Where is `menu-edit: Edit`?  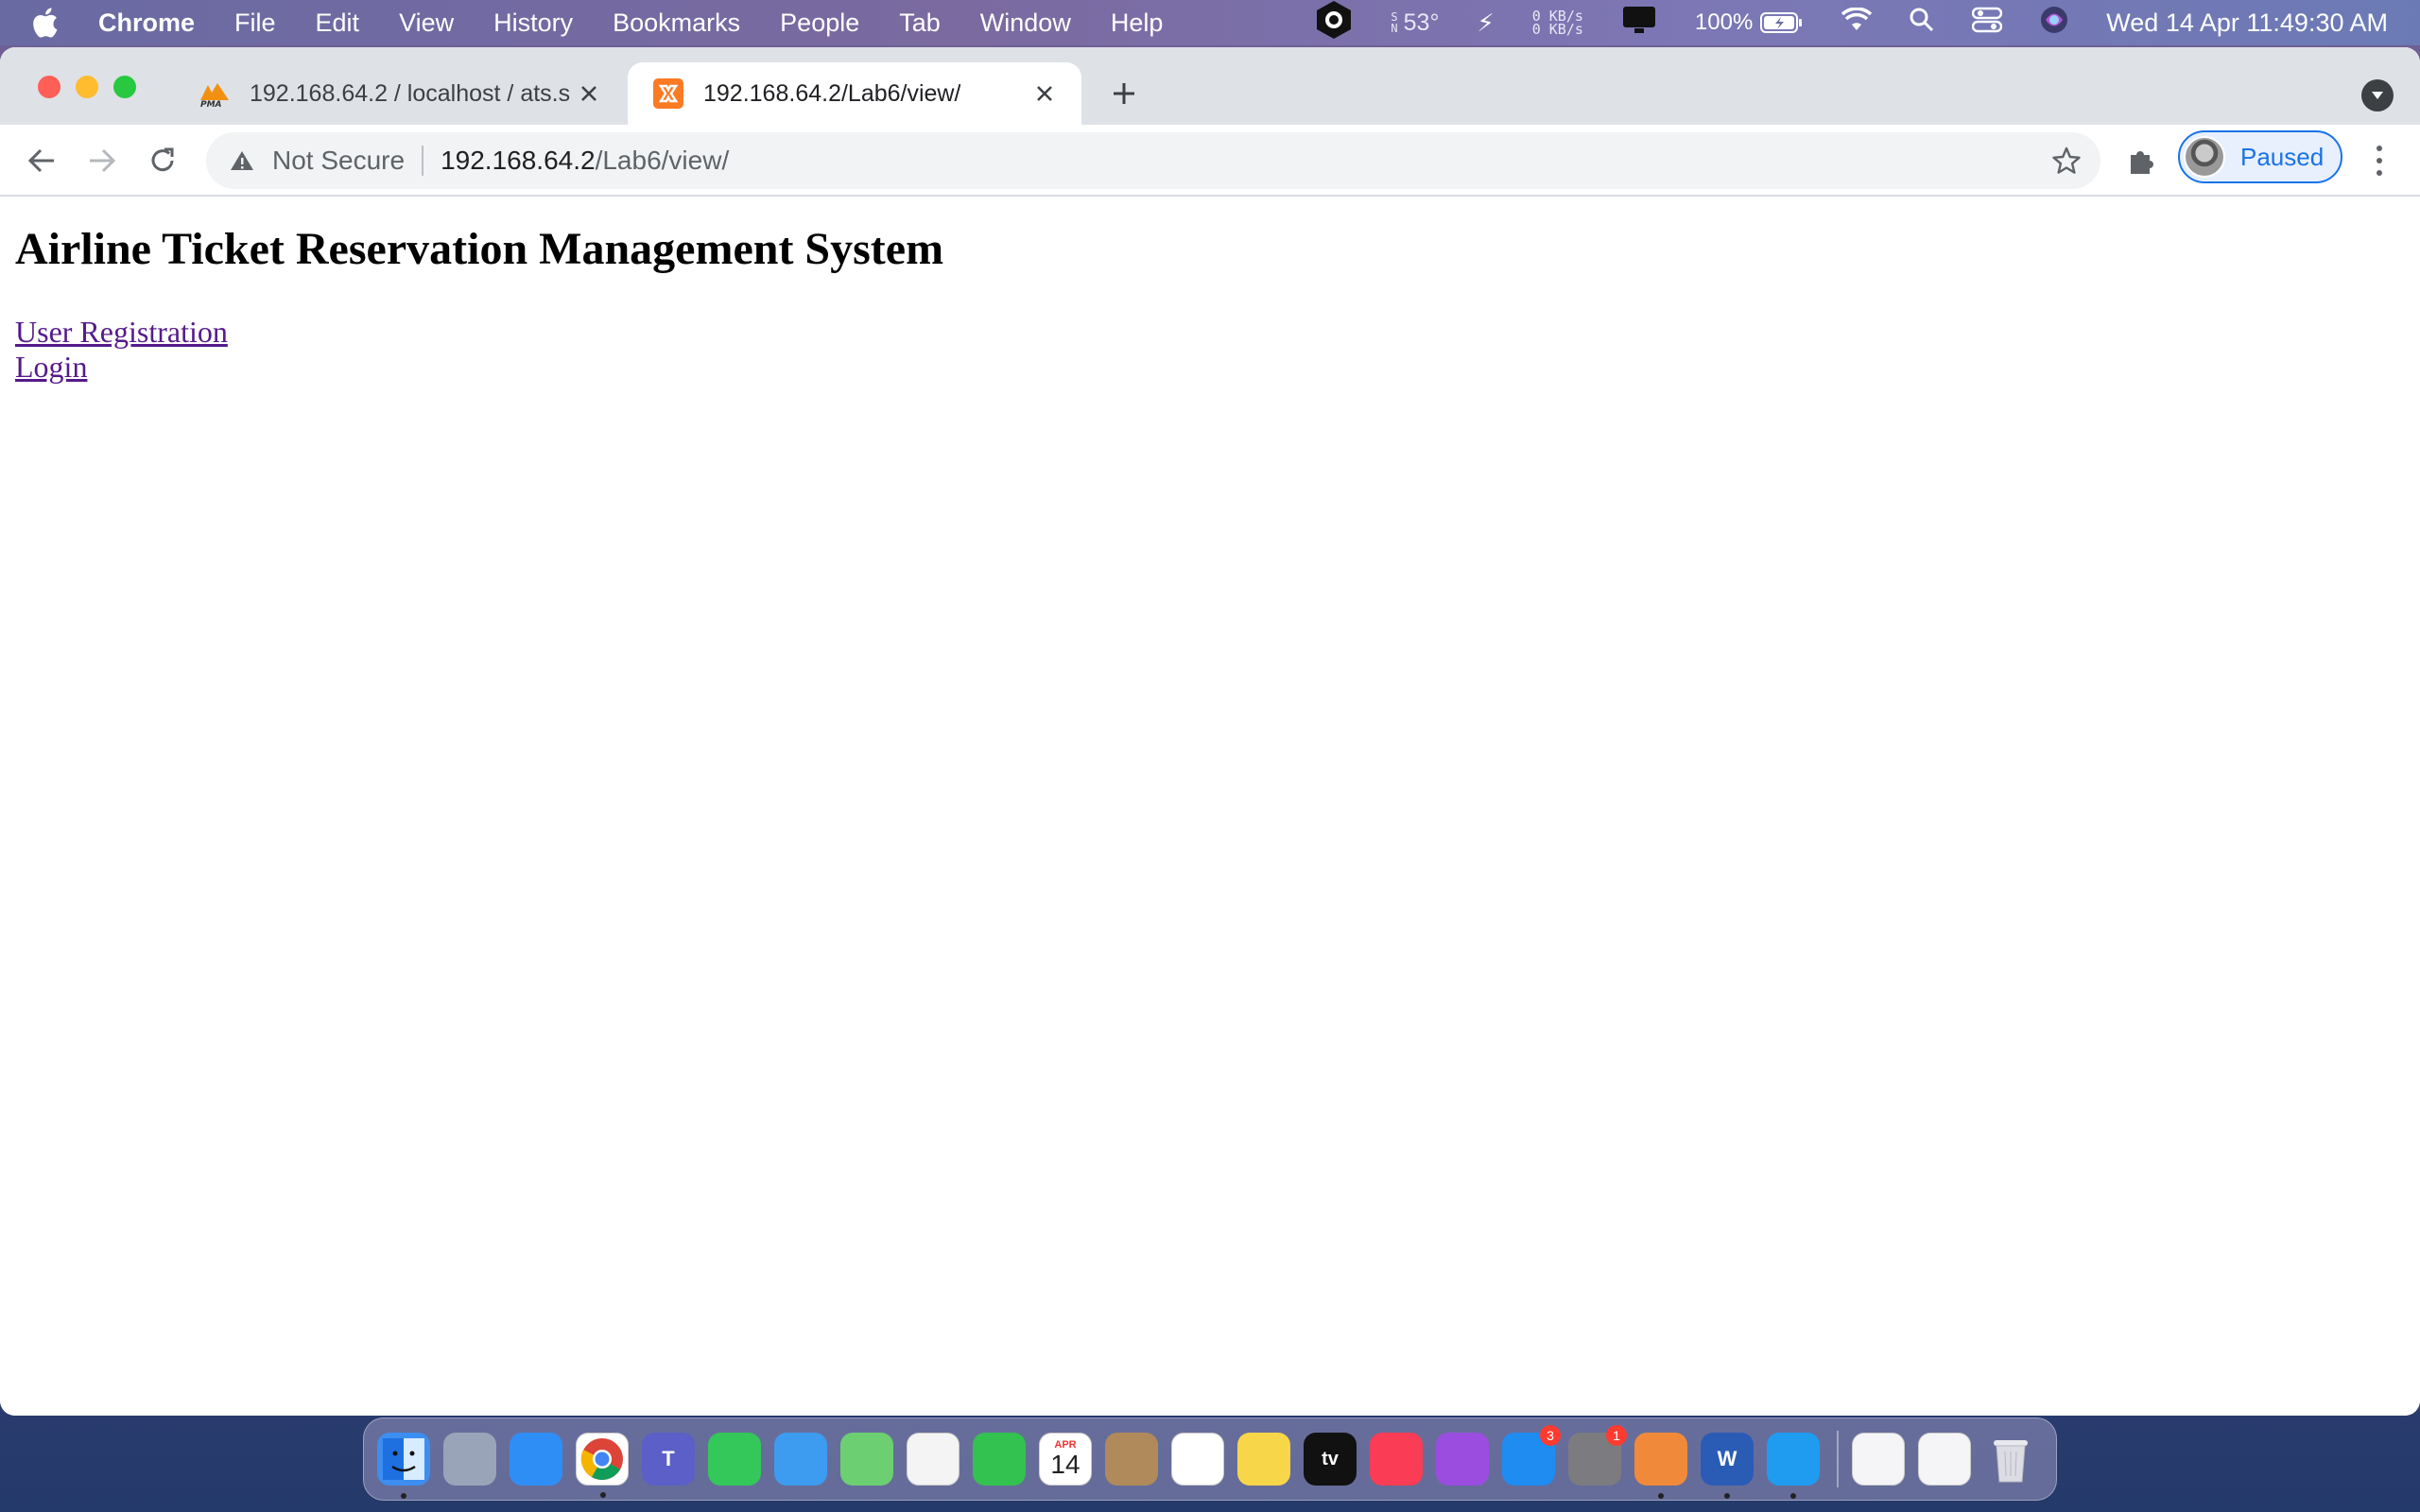 menu-edit: Edit is located at coordinates (338, 23).